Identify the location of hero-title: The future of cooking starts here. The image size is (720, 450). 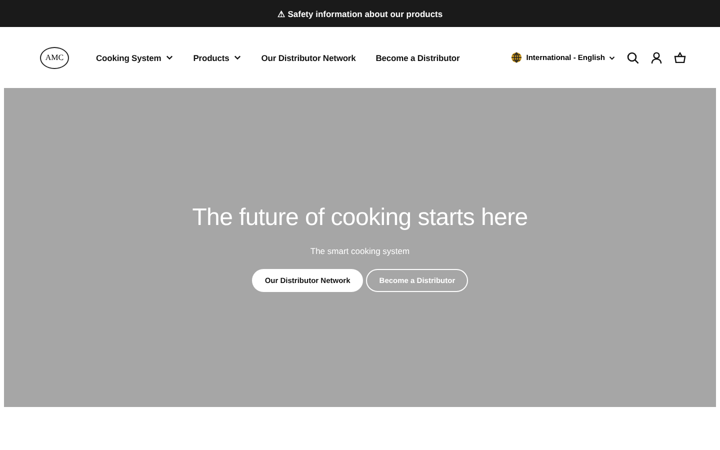
(360, 218).